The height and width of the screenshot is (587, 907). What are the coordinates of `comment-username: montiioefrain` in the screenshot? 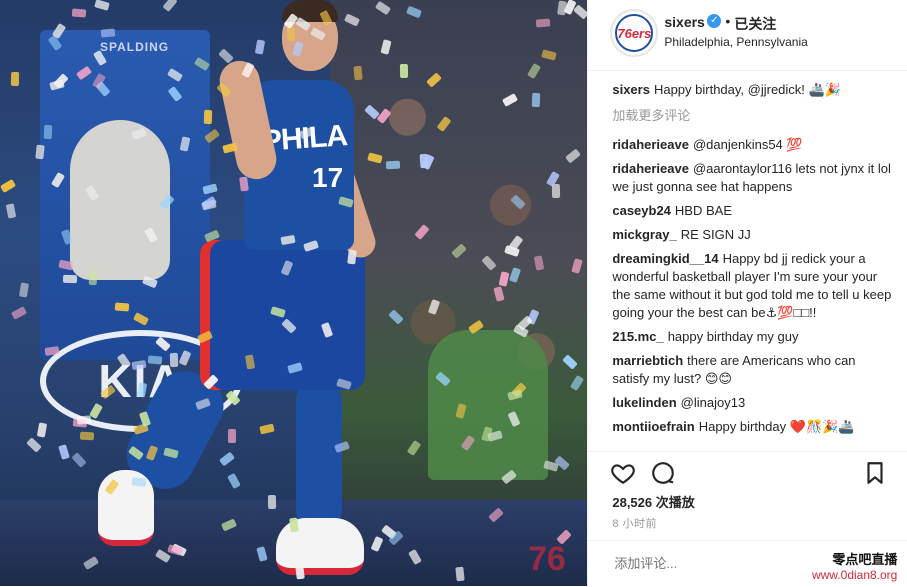 It's located at (653, 426).